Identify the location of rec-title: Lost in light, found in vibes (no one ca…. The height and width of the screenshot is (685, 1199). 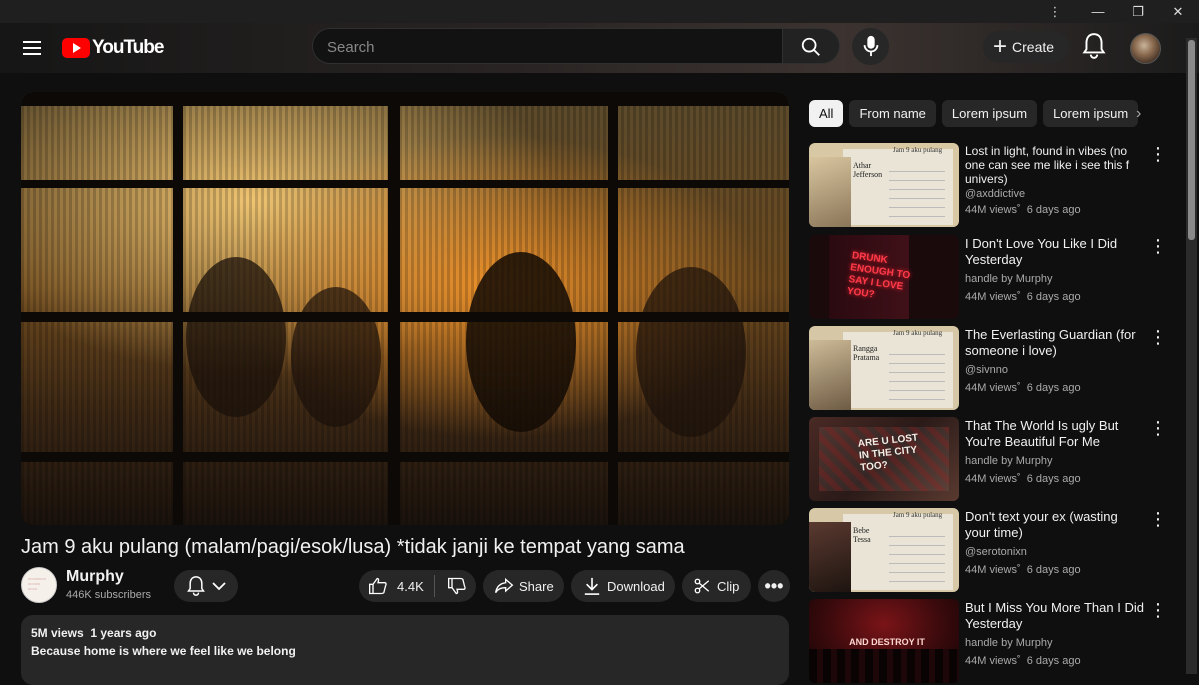
(1050, 165).